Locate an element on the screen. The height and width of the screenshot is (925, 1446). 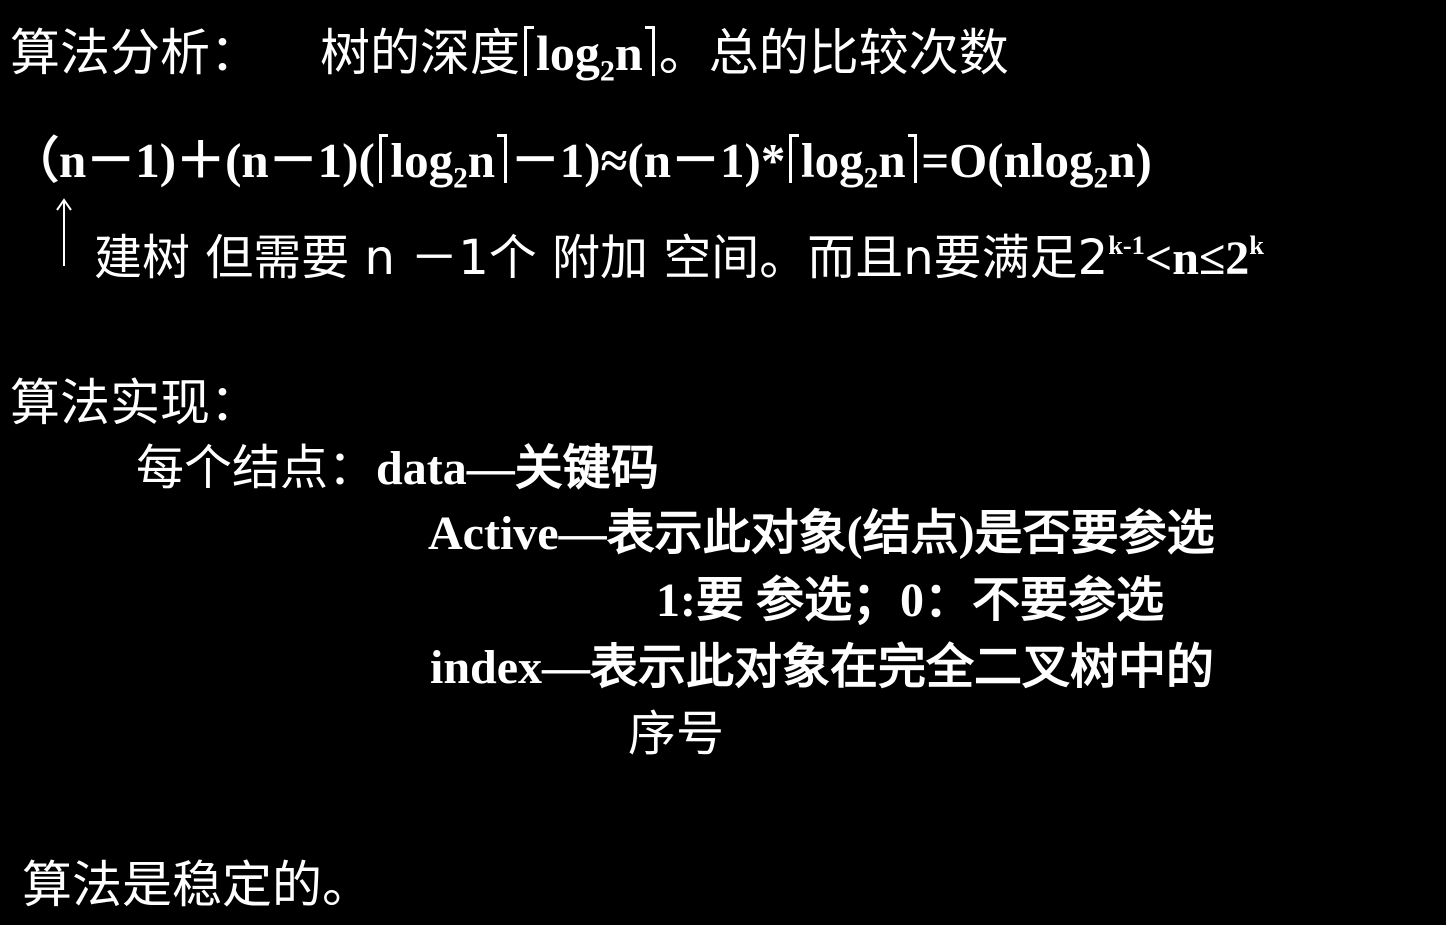
analysis-heading: 算法分析： is located at coordinates (135, 53).